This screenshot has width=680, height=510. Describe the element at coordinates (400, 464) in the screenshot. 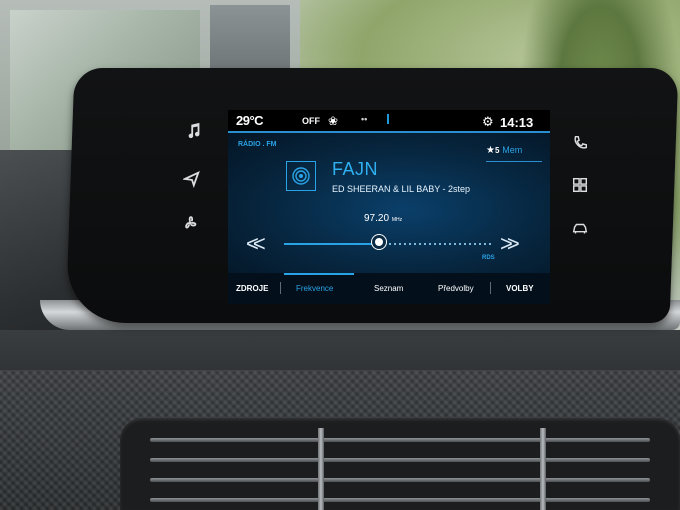

I see `air-vent` at that location.